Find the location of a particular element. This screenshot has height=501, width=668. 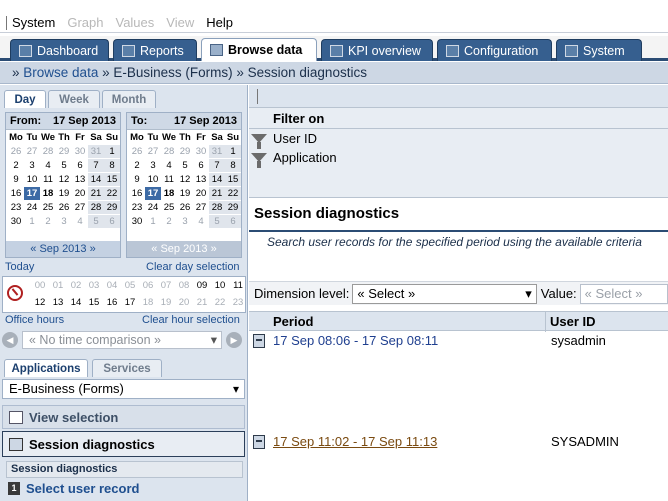

tab-configuration: Configuration is located at coordinates (494, 50).